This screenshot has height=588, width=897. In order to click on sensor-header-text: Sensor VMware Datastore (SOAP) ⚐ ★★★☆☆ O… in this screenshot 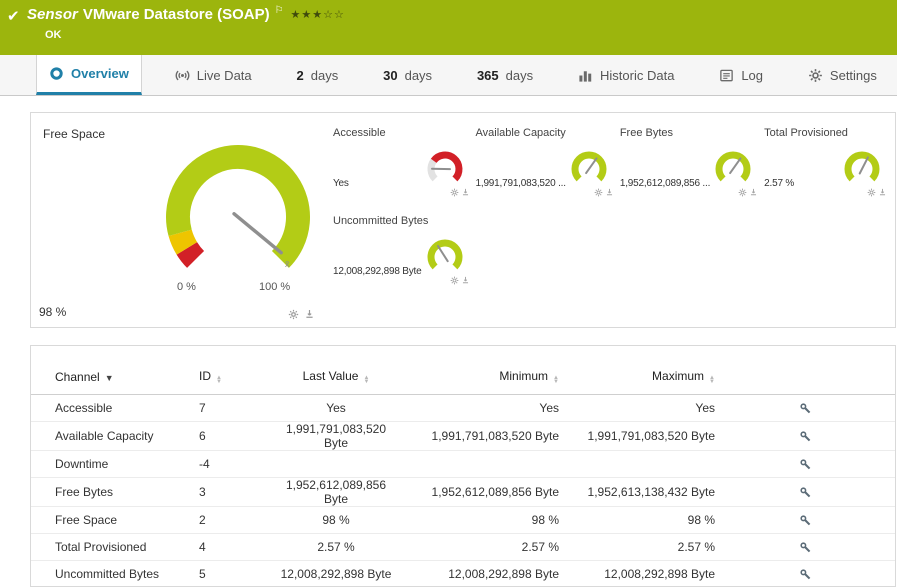, I will do `click(448, 20)`.